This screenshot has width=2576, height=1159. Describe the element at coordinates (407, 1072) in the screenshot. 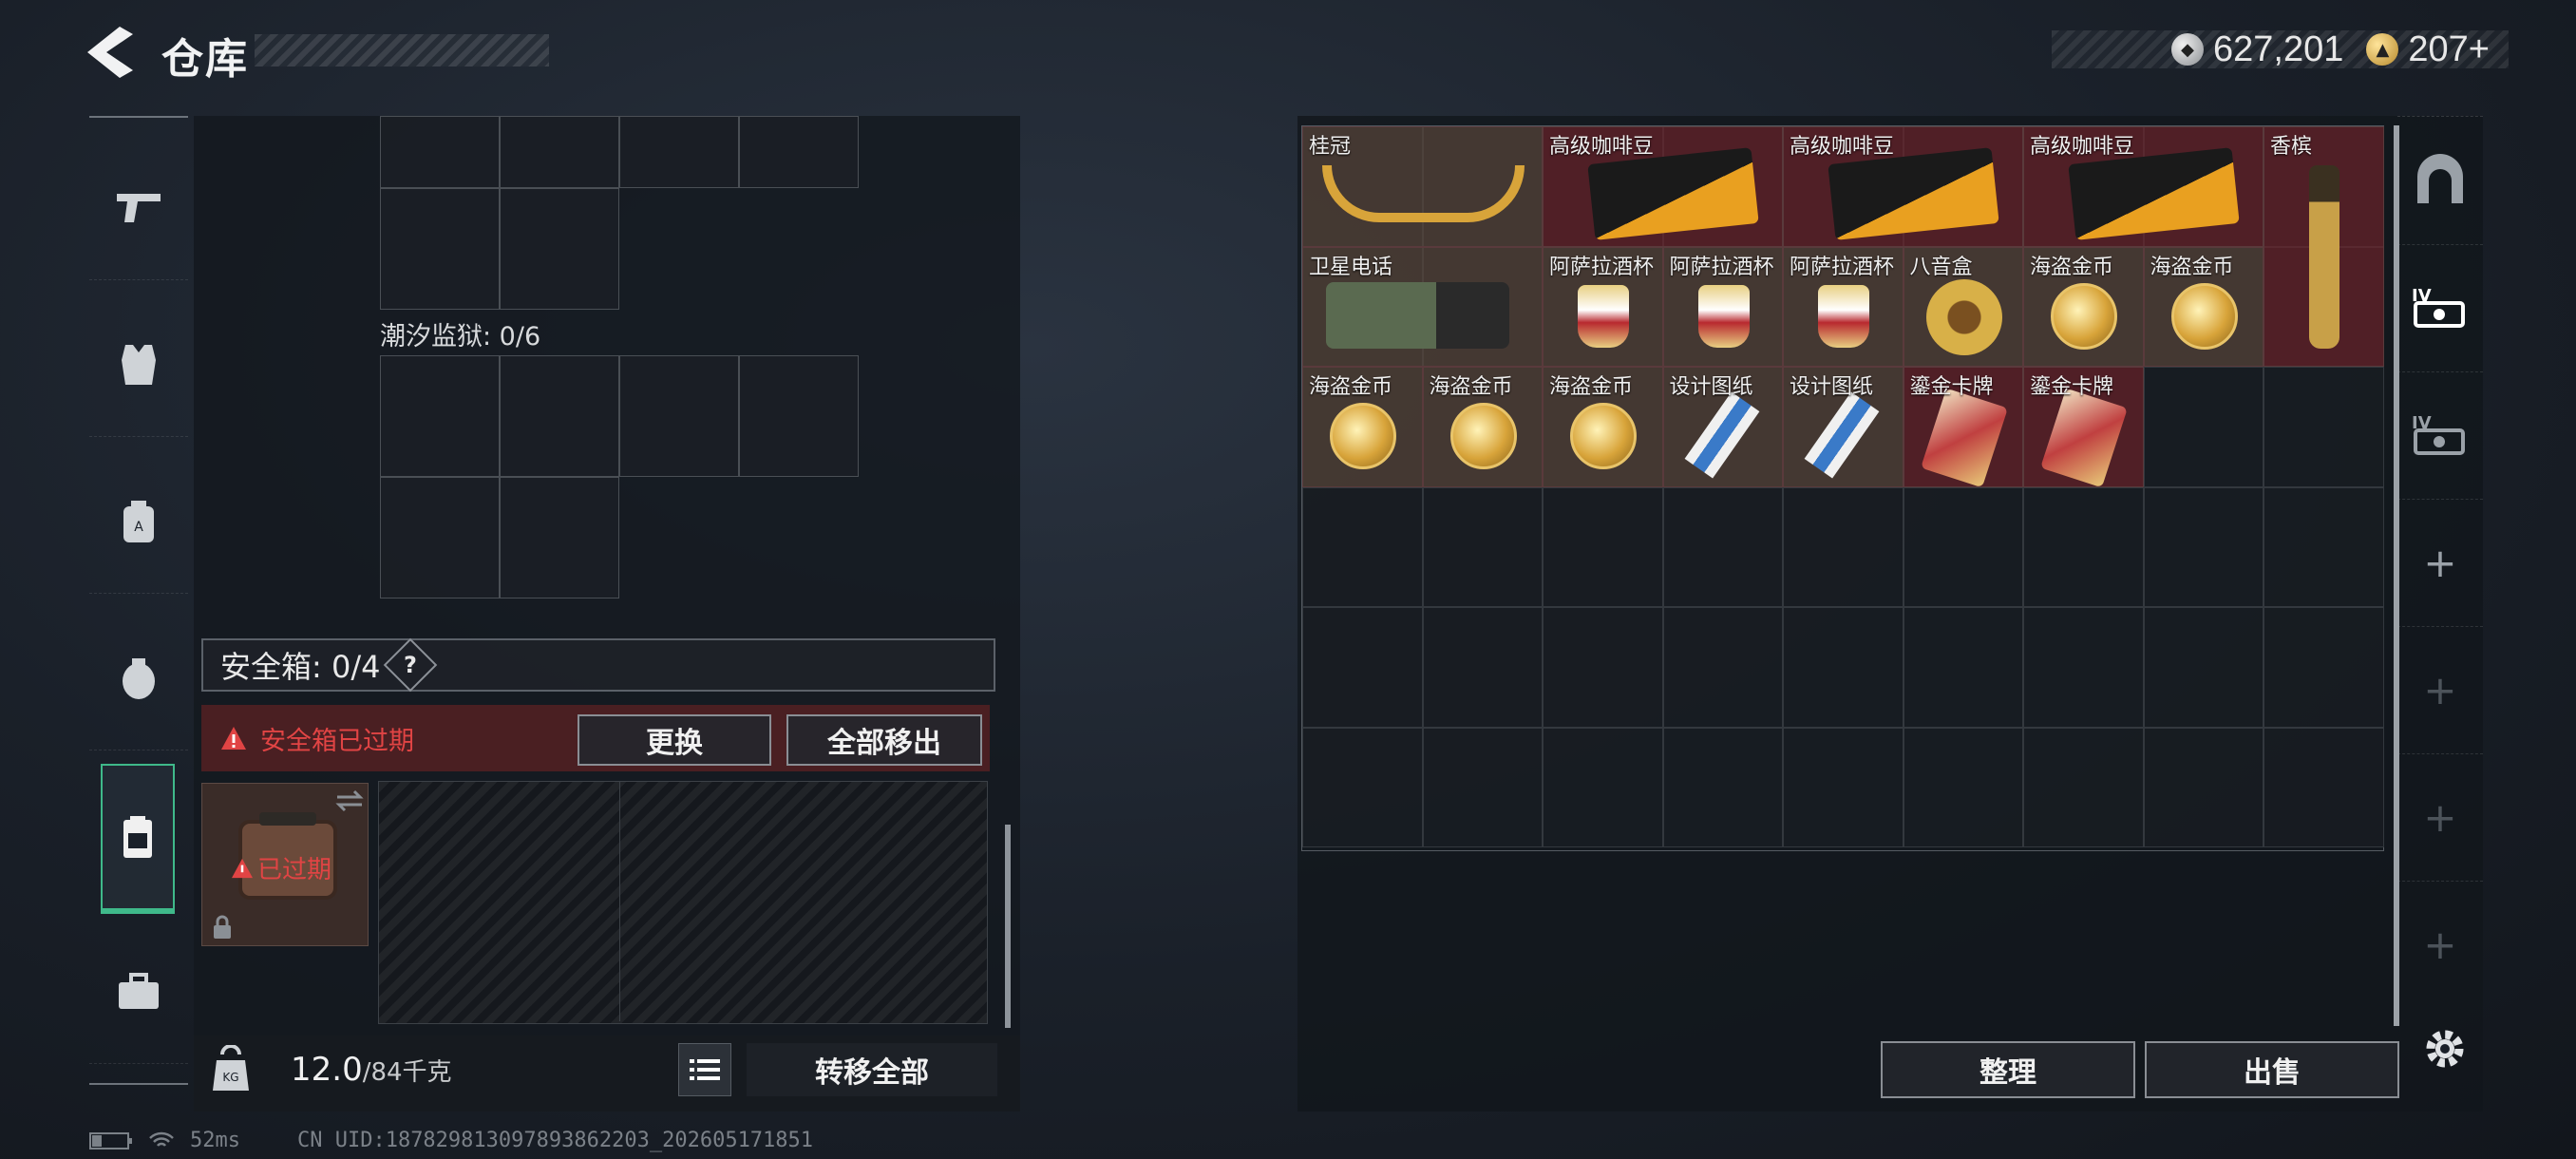

I see `weight-max: /84千克` at that location.